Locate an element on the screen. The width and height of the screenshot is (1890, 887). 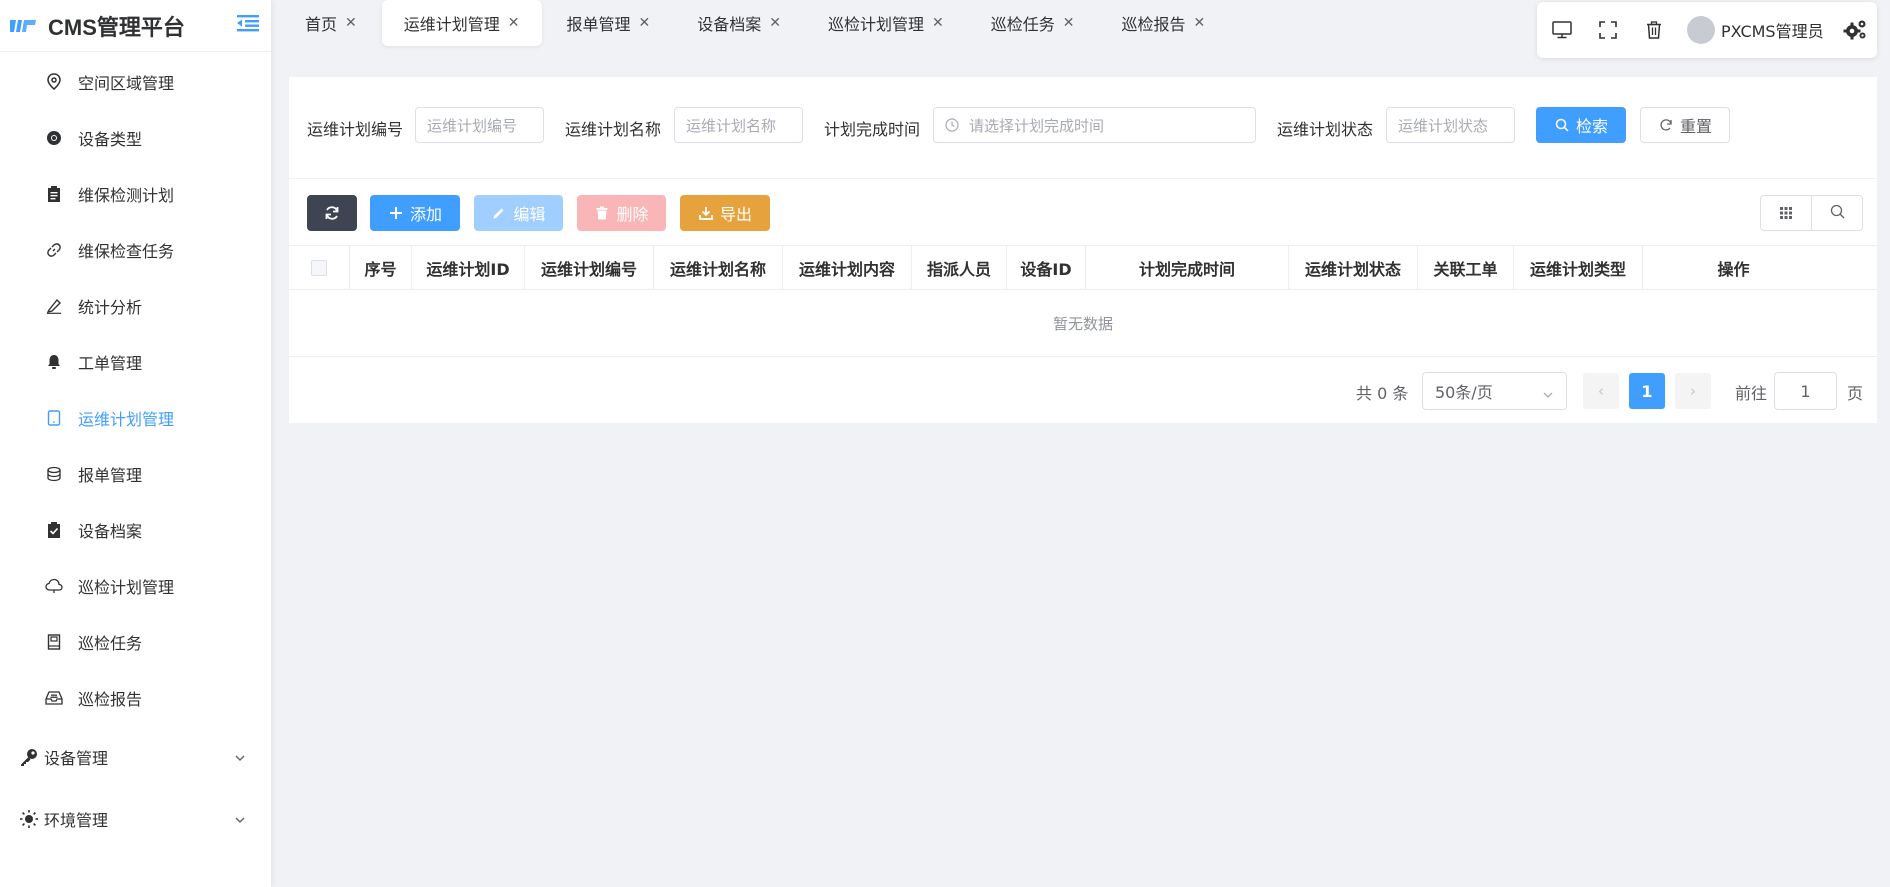
sidebar-item-label: 巡检报告 is located at coordinates (110, 699).